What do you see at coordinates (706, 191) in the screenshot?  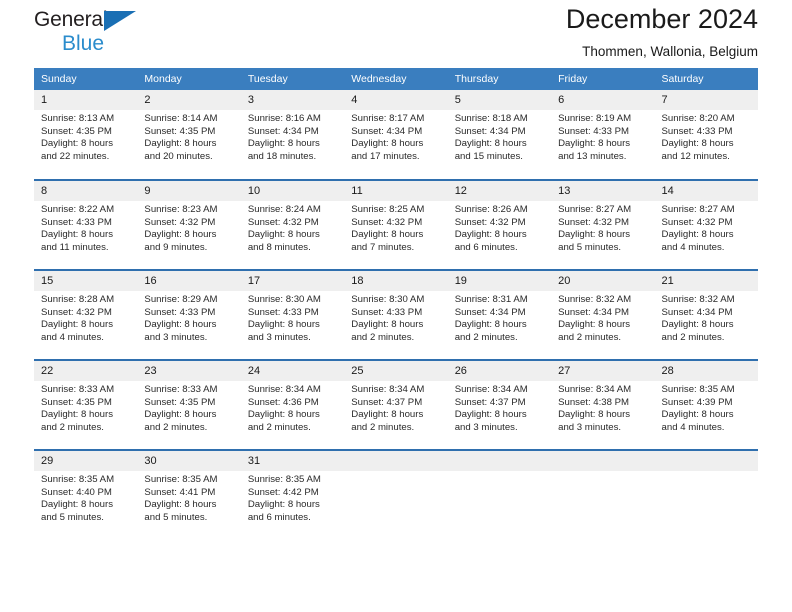 I see `day-number: 14` at bounding box center [706, 191].